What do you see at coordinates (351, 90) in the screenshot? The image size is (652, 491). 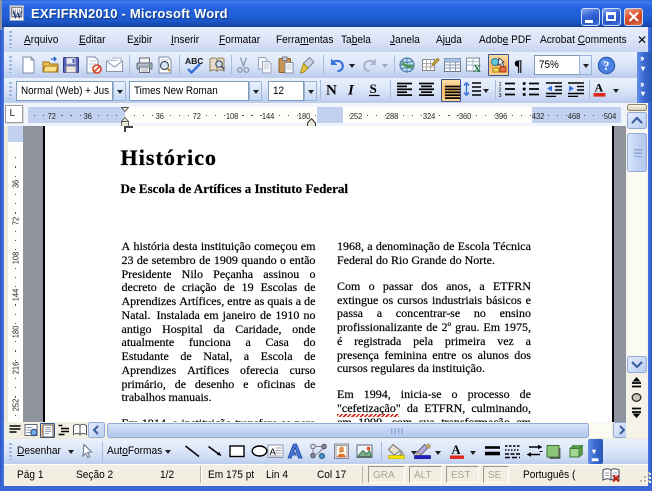 I see `svg-text: I` at bounding box center [351, 90].